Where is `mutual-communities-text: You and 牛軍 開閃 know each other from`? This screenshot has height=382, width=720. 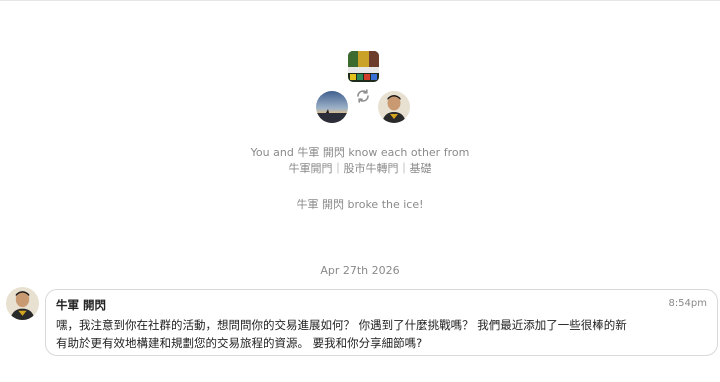
mutual-communities-text: You and 牛軍 開閃 know each other from is located at coordinates (360, 152).